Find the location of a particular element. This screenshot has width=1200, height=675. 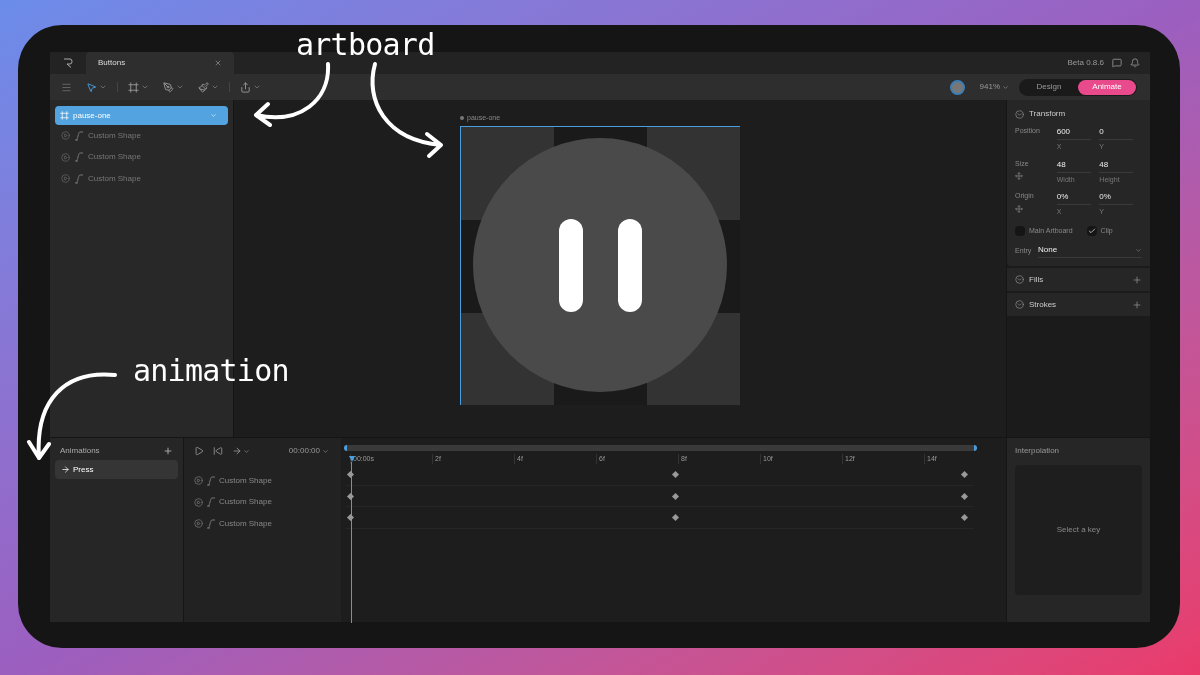

section-header: Strokes is located at coordinates (1078, 304).